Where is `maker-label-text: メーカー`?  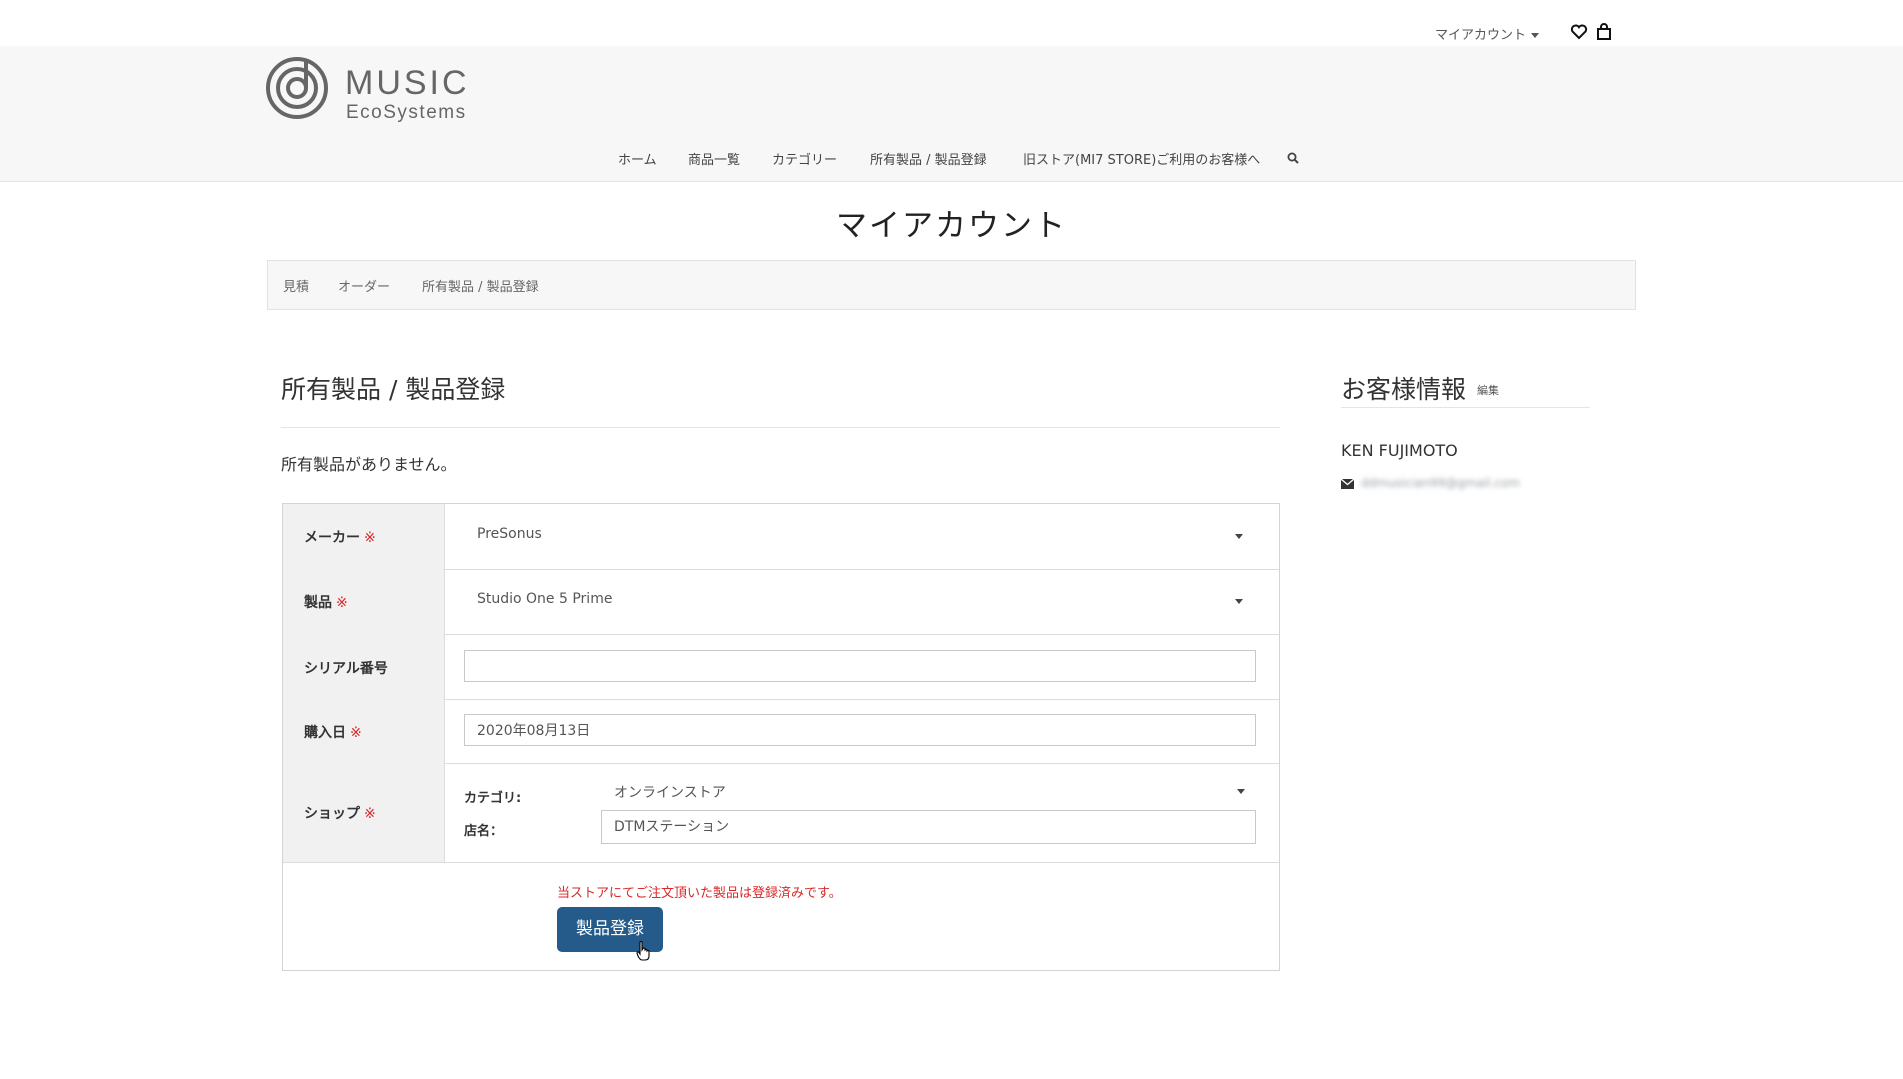
maker-label-text: メーカー is located at coordinates (332, 538).